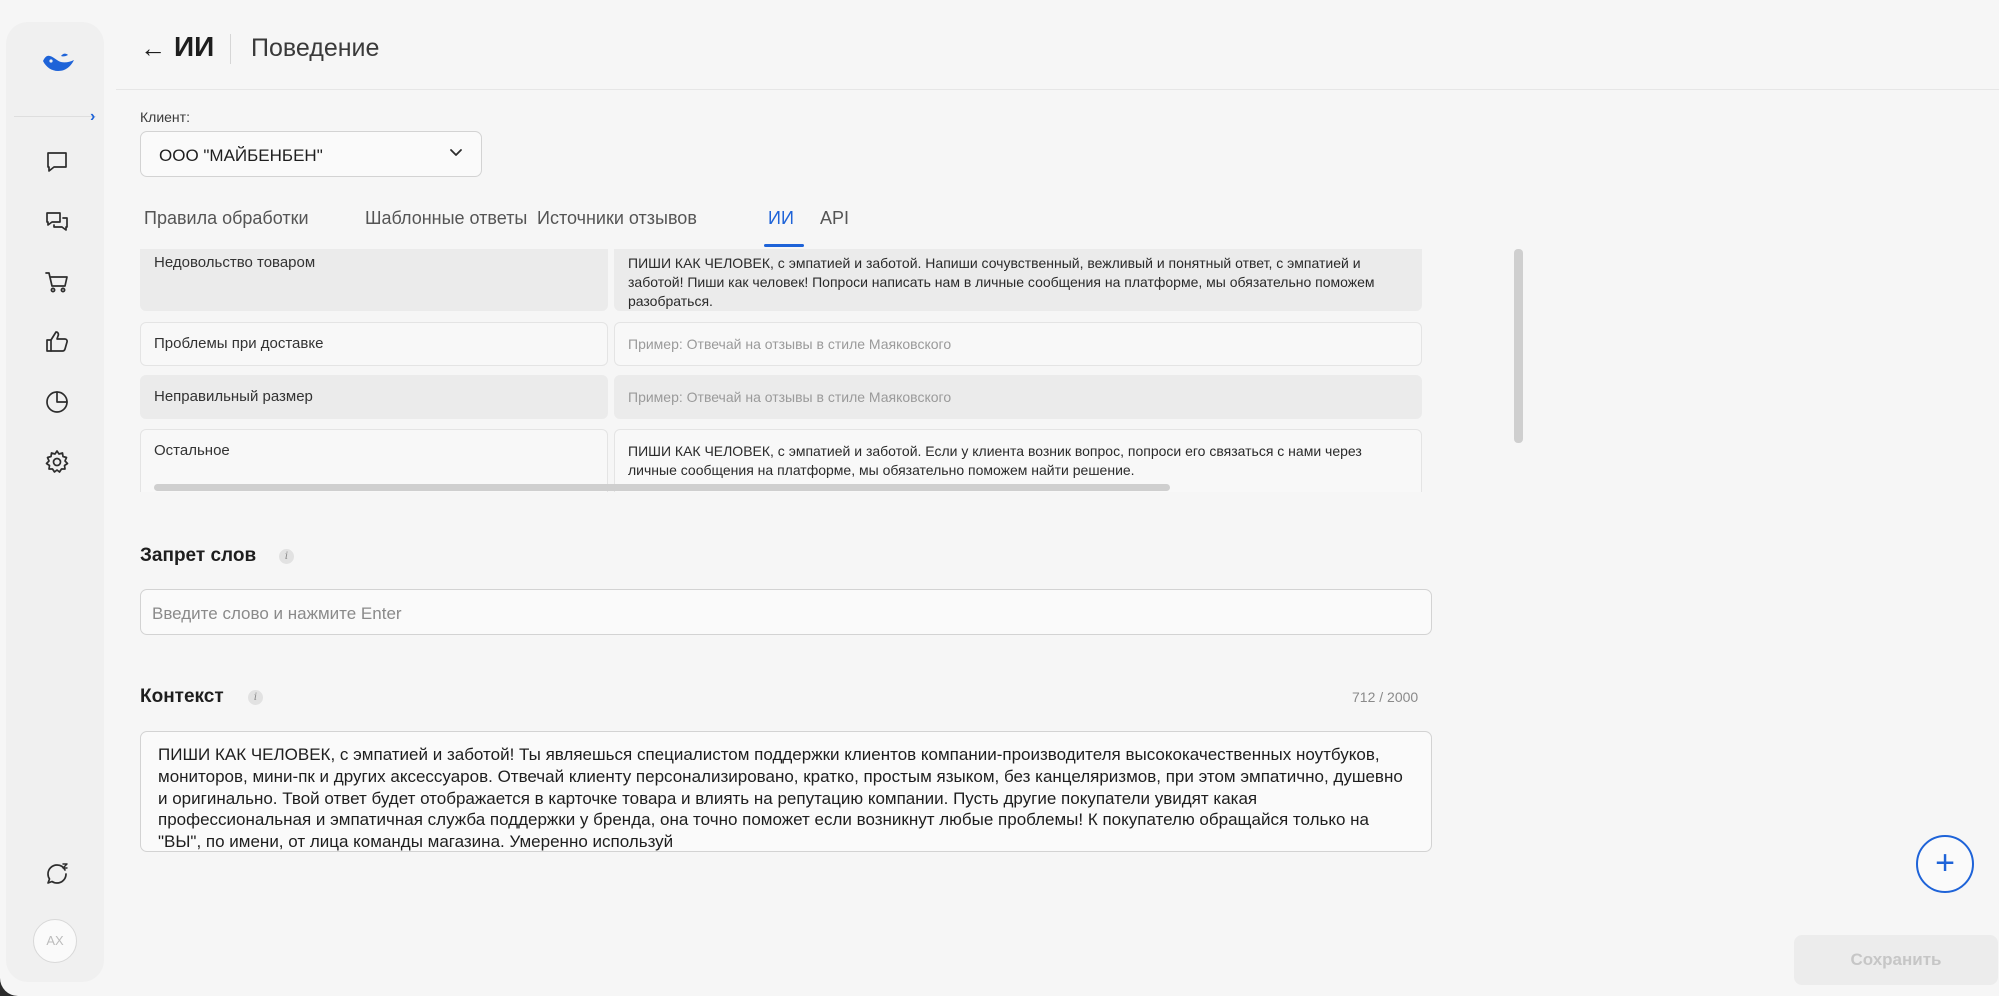 The image size is (1999, 996). What do you see at coordinates (57, 162) in the screenshot?
I see `chat-bubble-icon` at bounding box center [57, 162].